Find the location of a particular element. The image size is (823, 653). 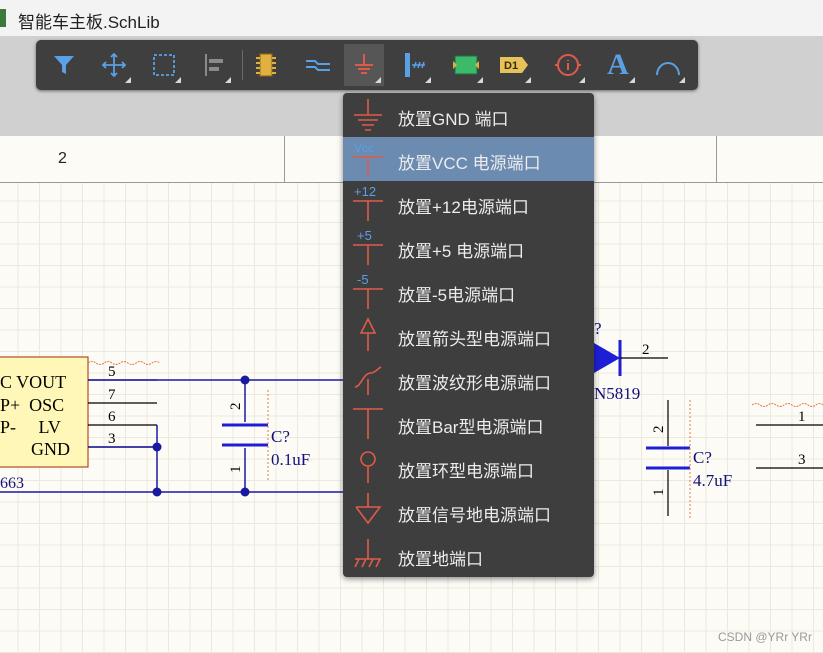

menu-item-minus5: -5 放置-5电源端口 is located at coordinates (468, 291).